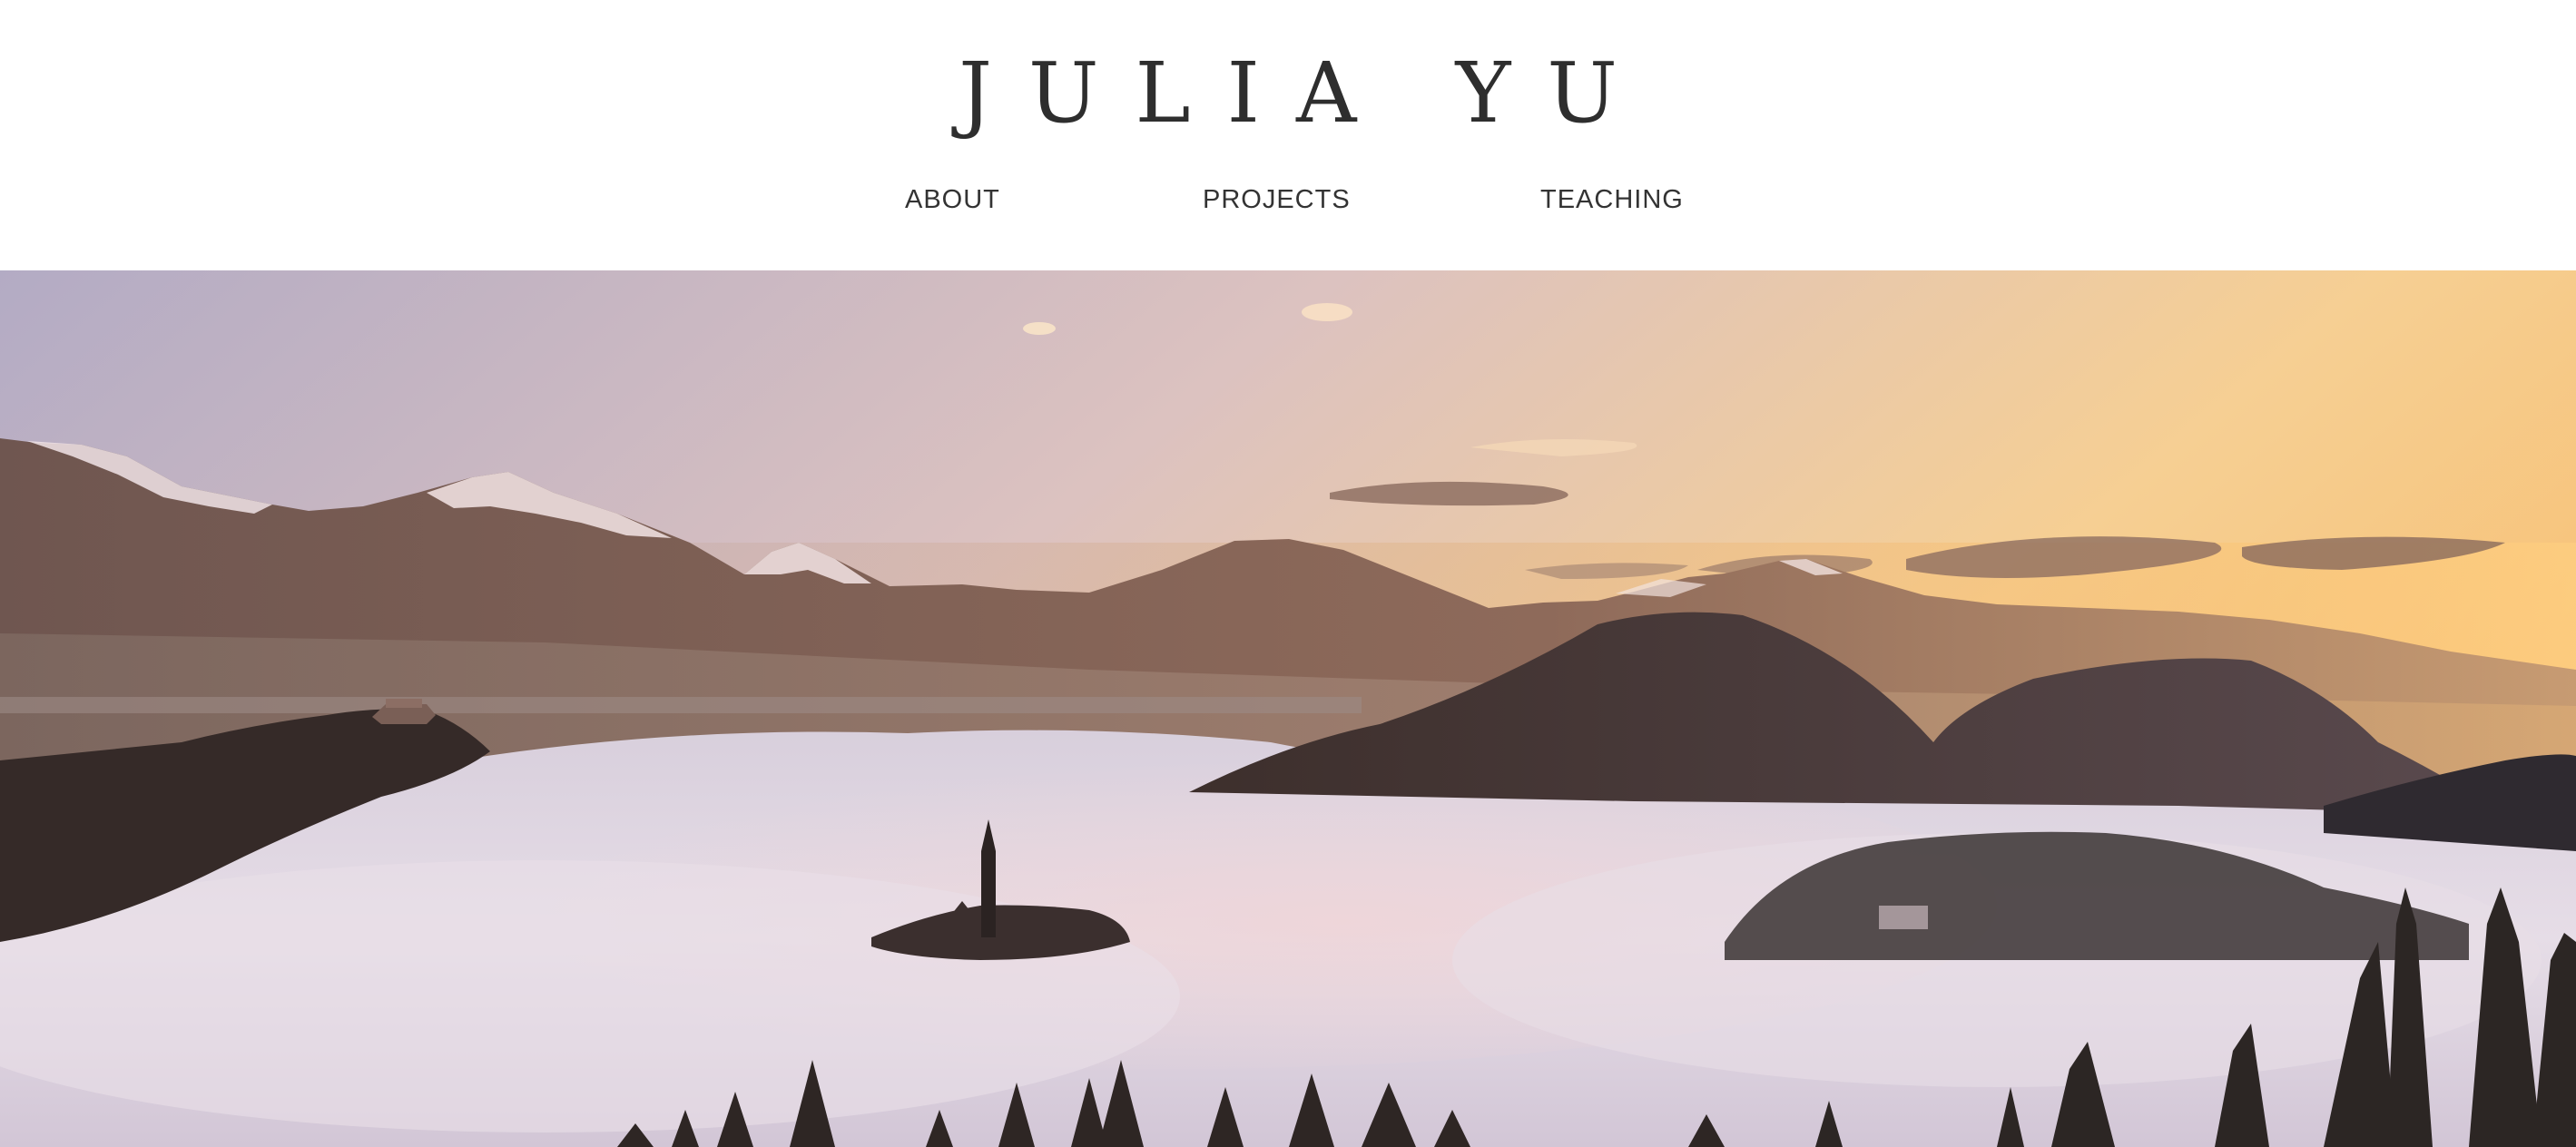  What do you see at coordinates (1277, 199) in the screenshot?
I see `nav-item-projects: PROJECTS` at bounding box center [1277, 199].